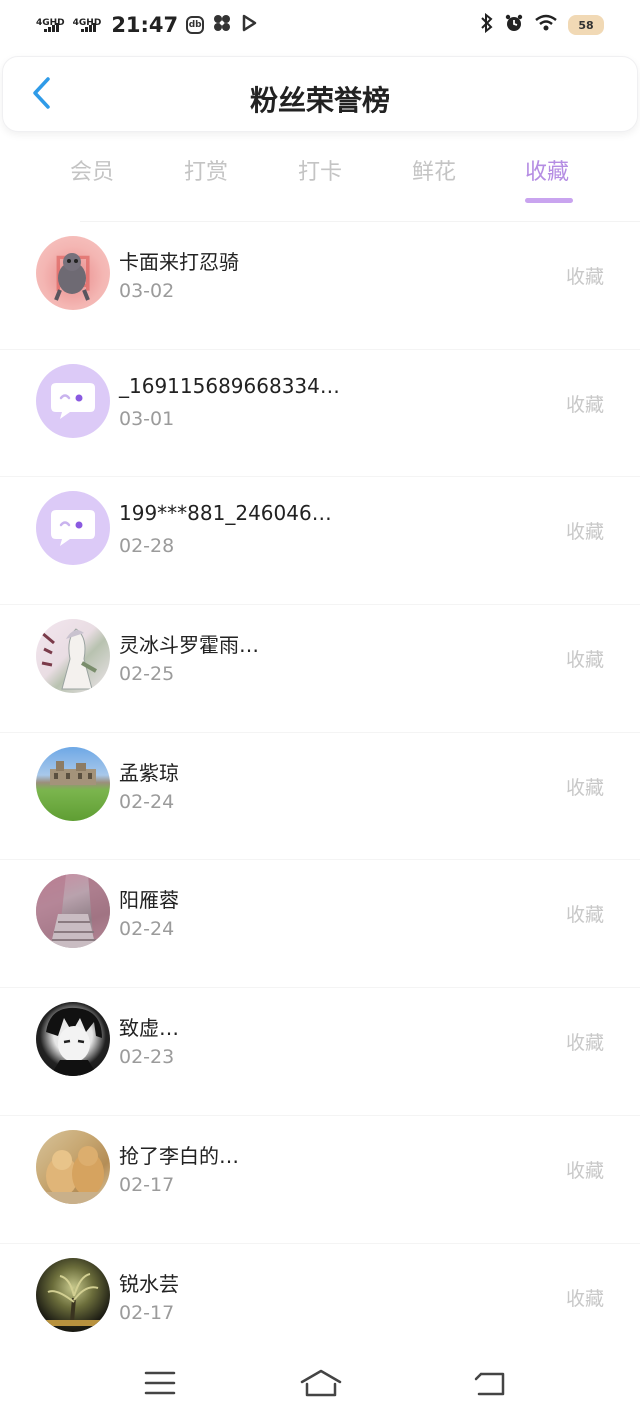 The width and height of the screenshot is (640, 1422). I want to click on list-item: 阳雁蓉 02-24 收藏, so click(320, 924).